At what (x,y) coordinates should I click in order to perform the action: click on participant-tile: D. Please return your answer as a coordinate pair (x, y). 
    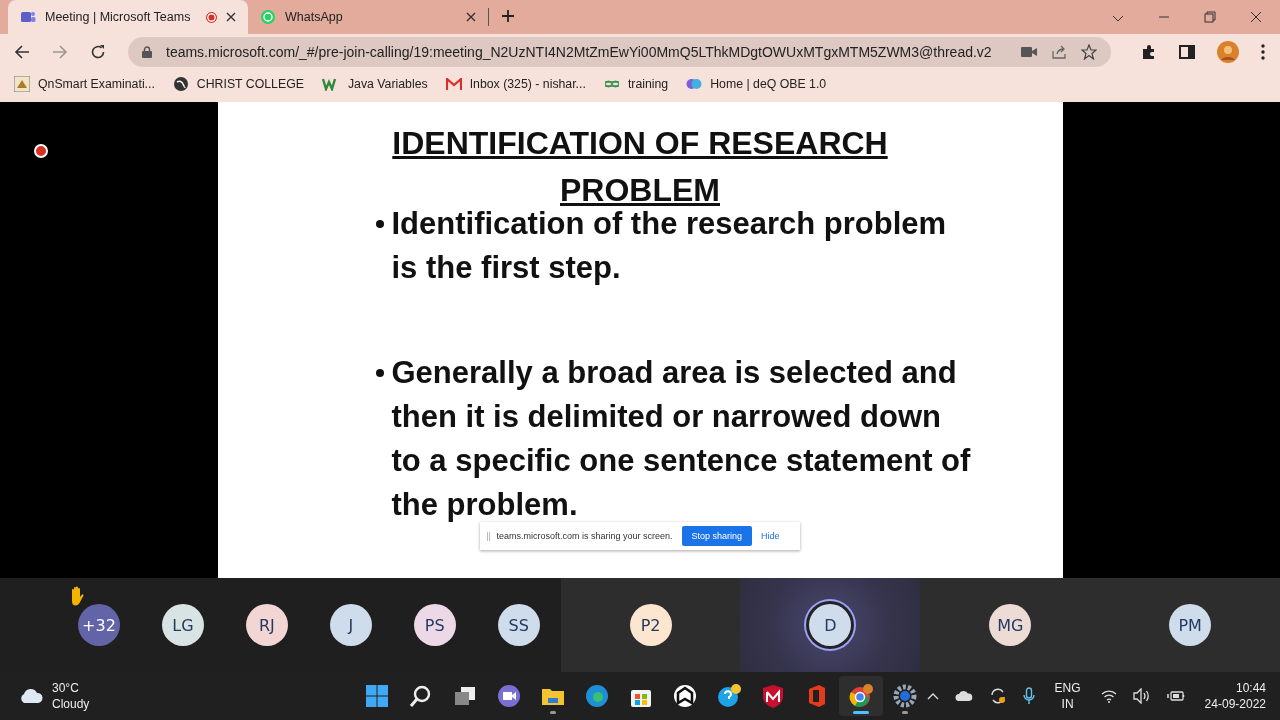
    Looking at the image, I should click on (830, 625).